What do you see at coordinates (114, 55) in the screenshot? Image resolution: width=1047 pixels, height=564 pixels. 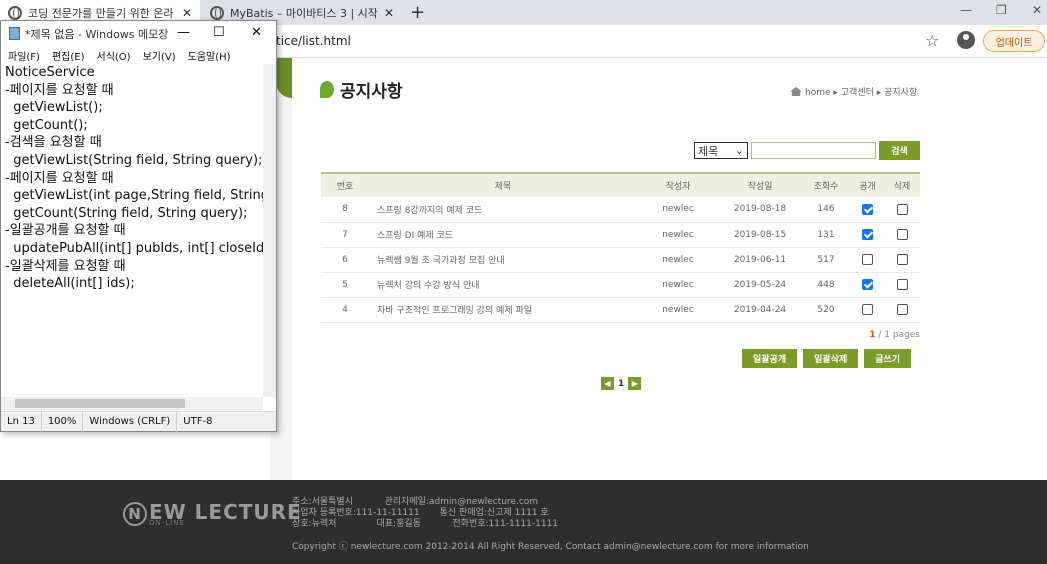 I see `menu-format: 서식(O)` at bounding box center [114, 55].